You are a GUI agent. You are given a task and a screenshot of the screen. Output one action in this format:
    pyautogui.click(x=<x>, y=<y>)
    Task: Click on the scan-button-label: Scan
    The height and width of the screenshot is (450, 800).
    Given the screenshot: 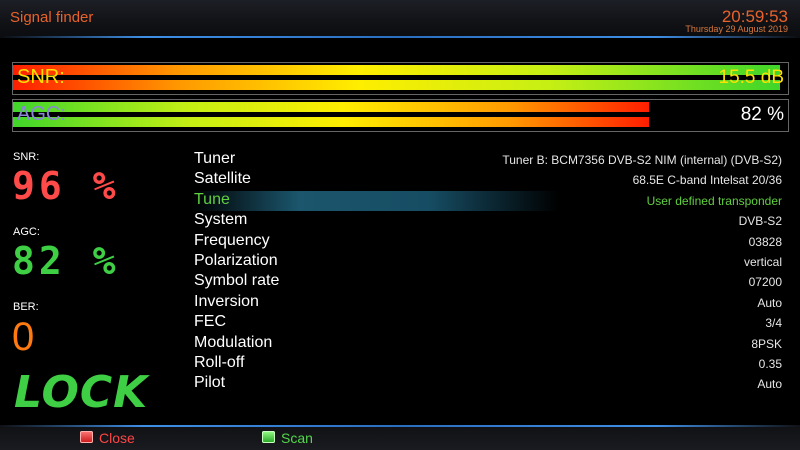 What is the action you would take?
    pyautogui.click(x=297, y=438)
    